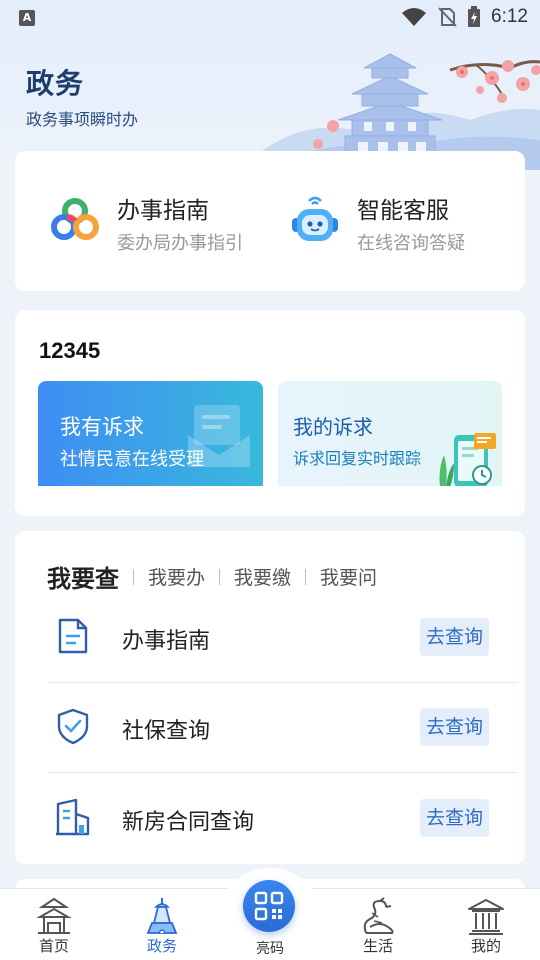 The image size is (540, 960). Describe the element at coordinates (474, 16) in the screenshot. I see `battery-charging-icon` at that location.